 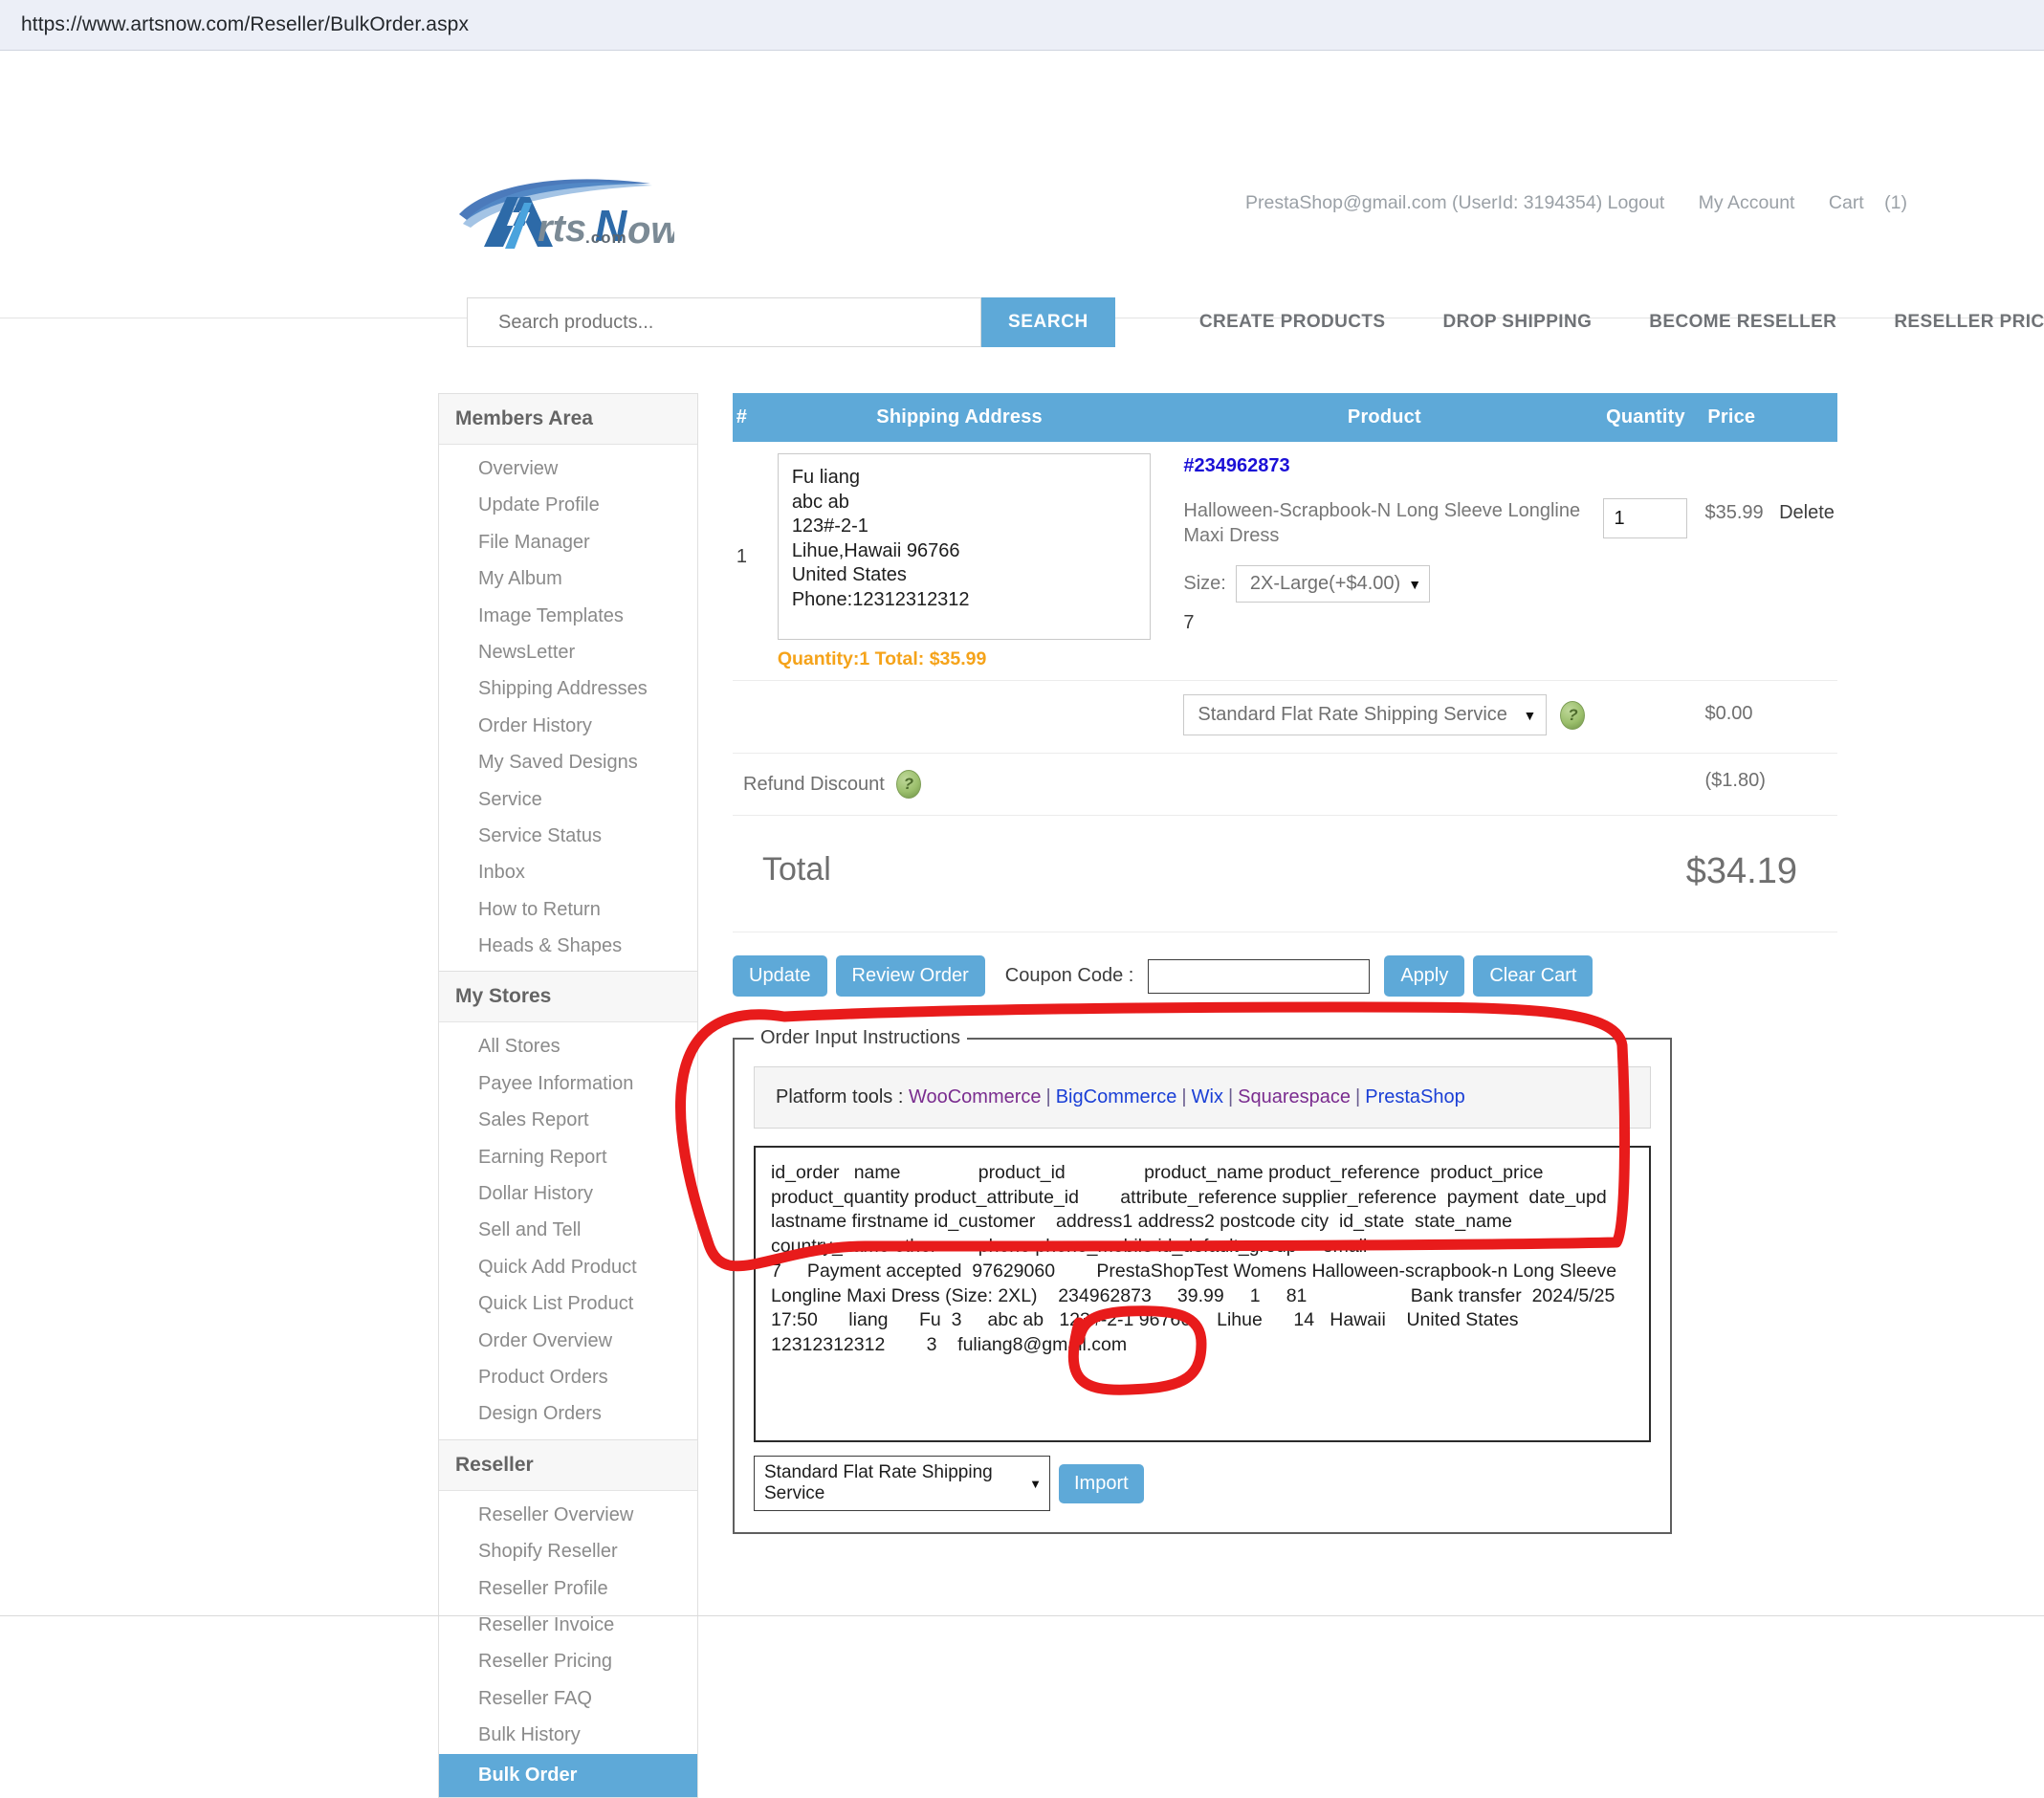 What do you see at coordinates (568, 466) in the screenshot?
I see `sidebar-item-overview: Overview` at bounding box center [568, 466].